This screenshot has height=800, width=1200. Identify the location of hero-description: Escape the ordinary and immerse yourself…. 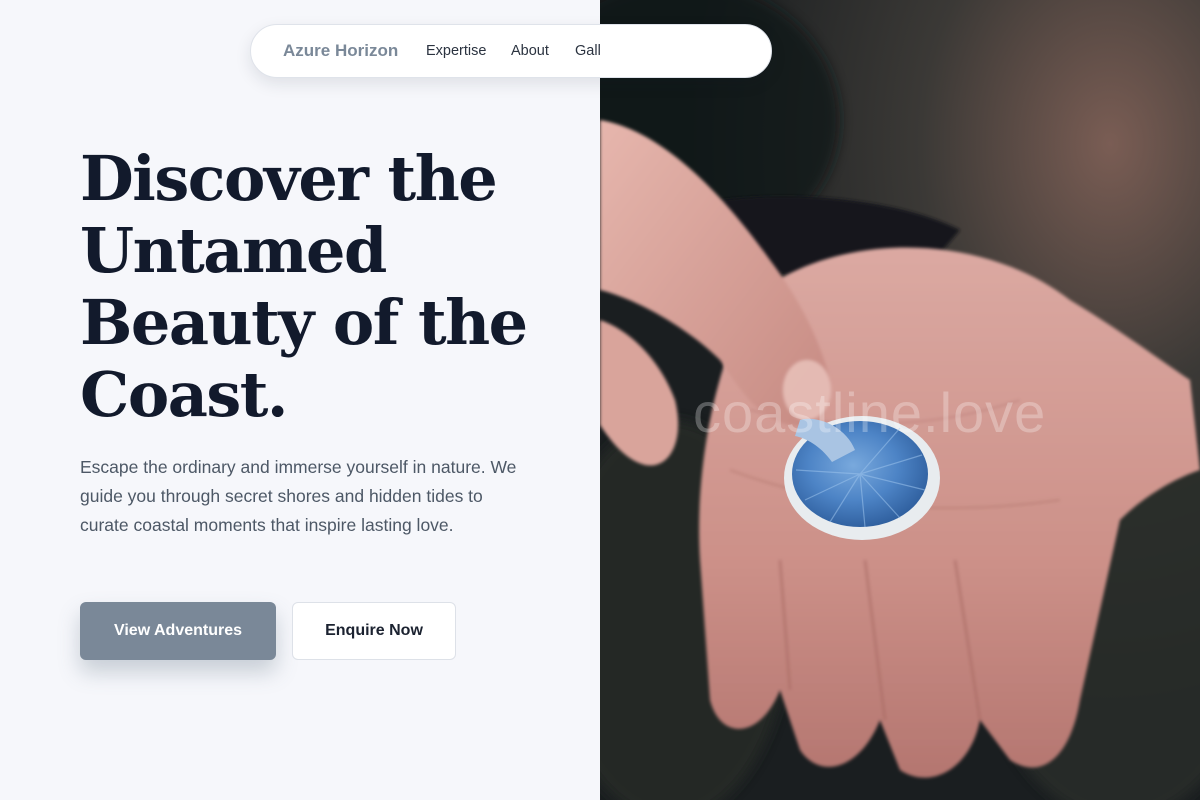
(298, 496).